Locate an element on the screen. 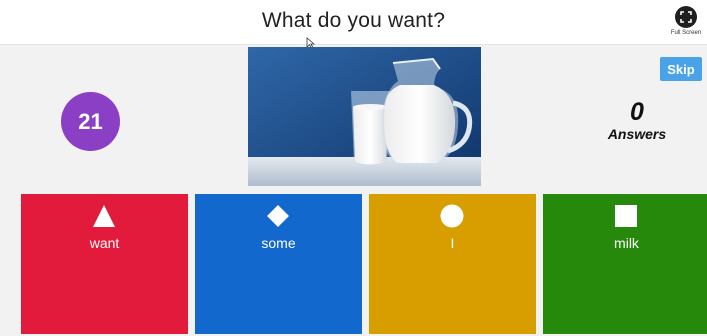  square-icon is located at coordinates (626, 216).